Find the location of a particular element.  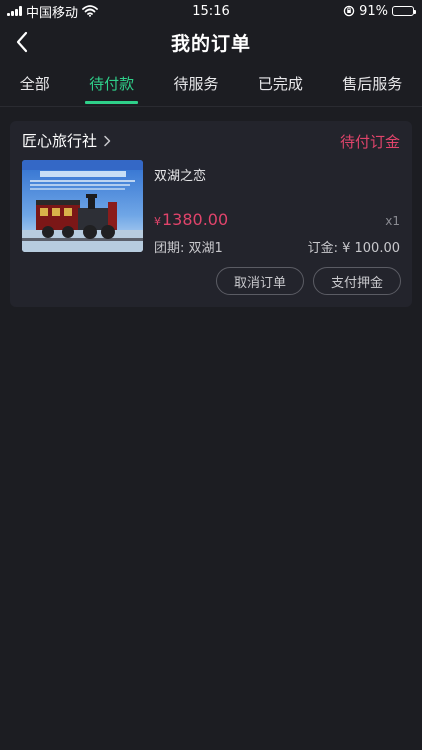

product-thumbnail is located at coordinates (82, 206).